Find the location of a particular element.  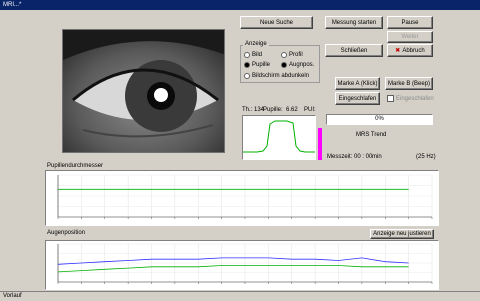

rate-label: (25 Hz) is located at coordinates (426, 157).